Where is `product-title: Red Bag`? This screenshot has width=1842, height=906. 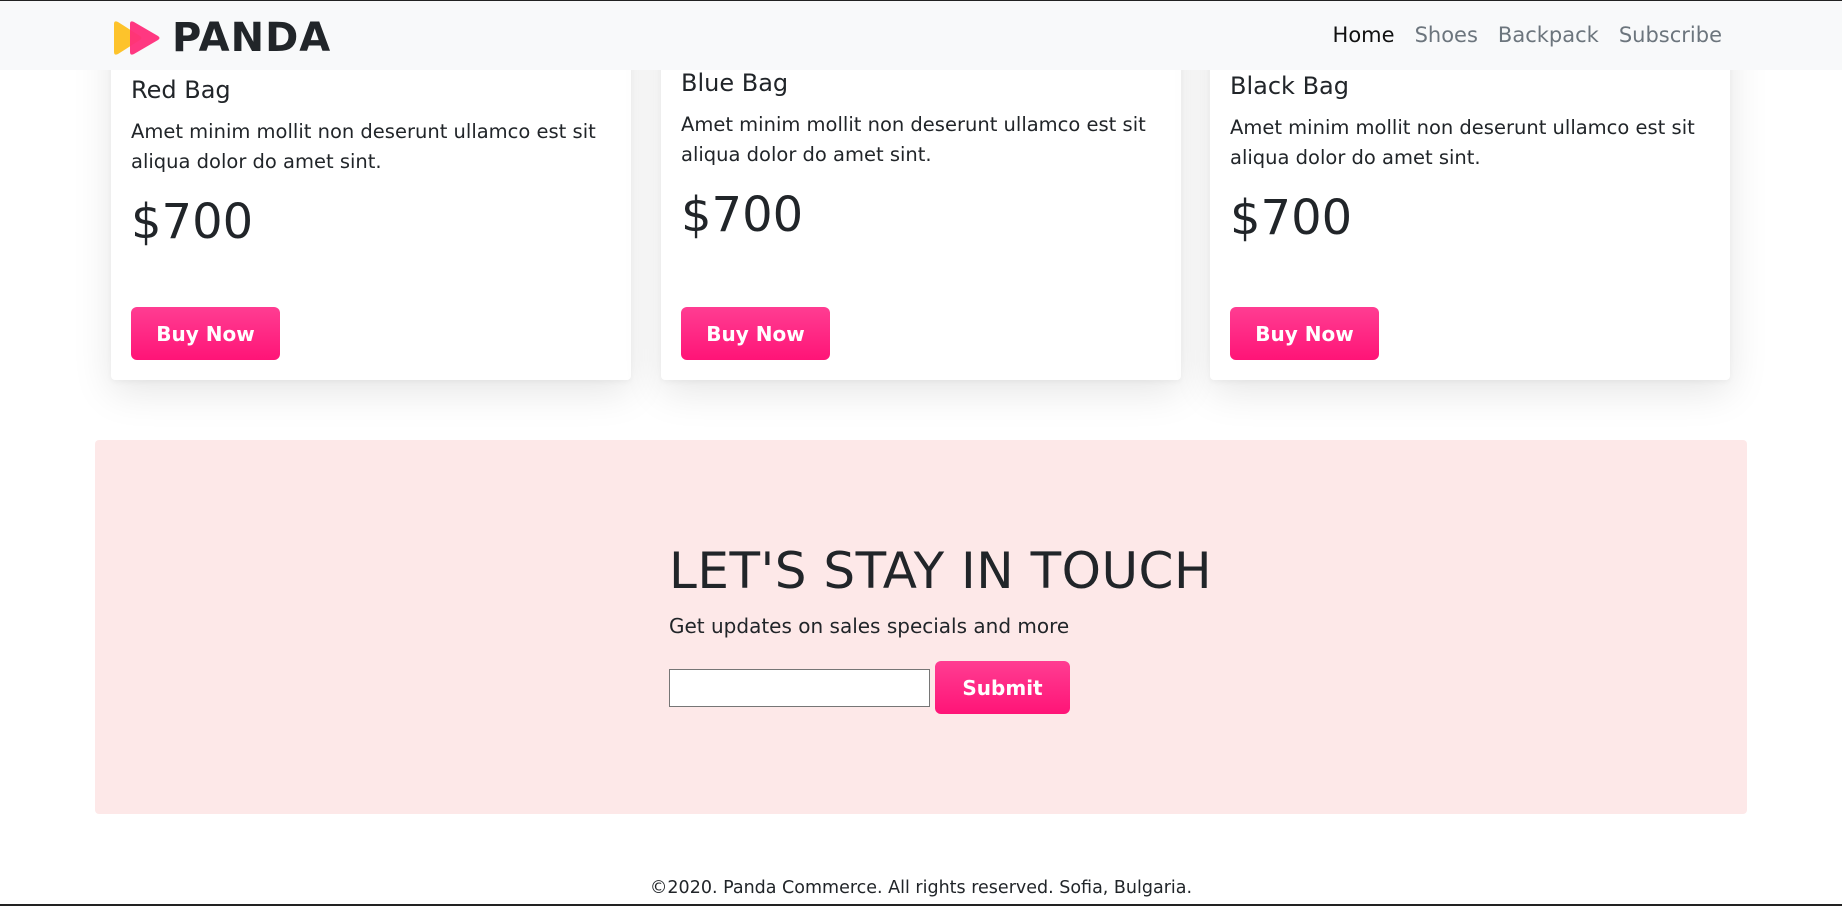 product-title: Red Bag is located at coordinates (181, 90).